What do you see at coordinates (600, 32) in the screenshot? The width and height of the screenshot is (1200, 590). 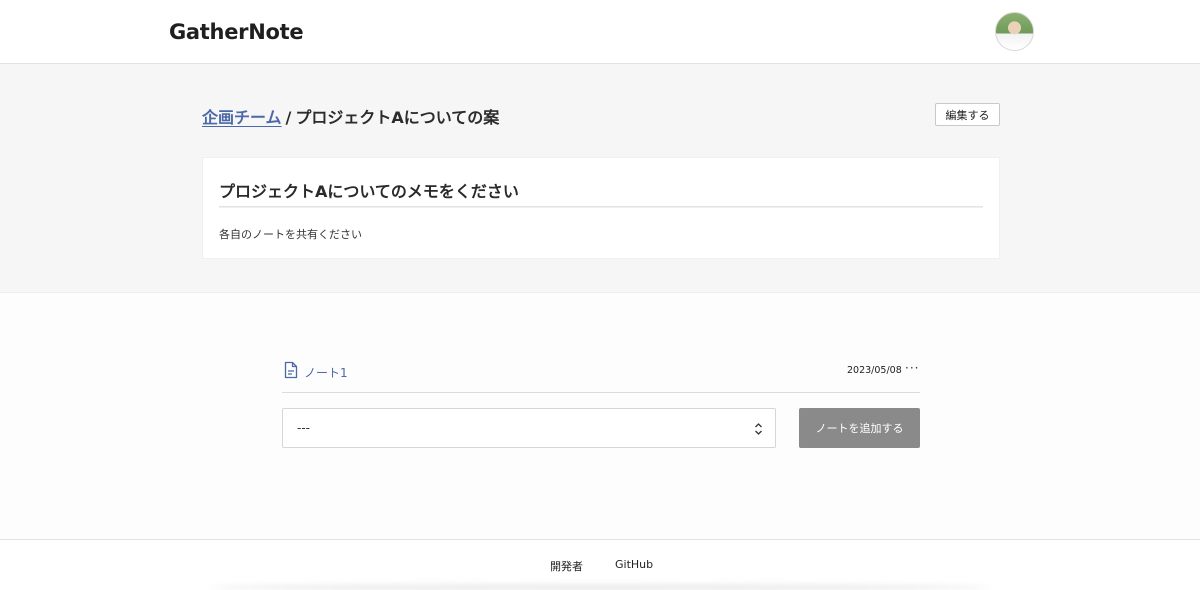 I see `site-header: GatherNote` at bounding box center [600, 32].